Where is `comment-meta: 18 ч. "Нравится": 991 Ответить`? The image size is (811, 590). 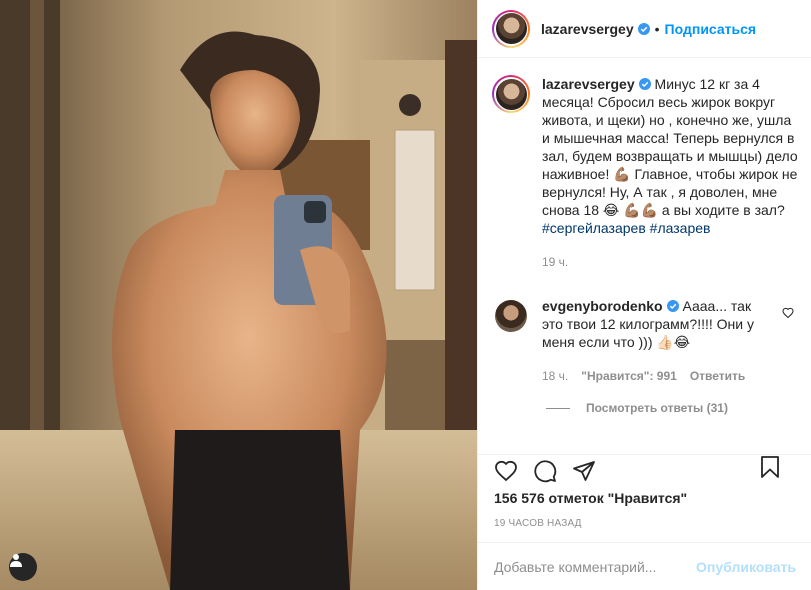 comment-meta: 18 ч. "Нравится": 991 Ответить is located at coordinates (654, 376).